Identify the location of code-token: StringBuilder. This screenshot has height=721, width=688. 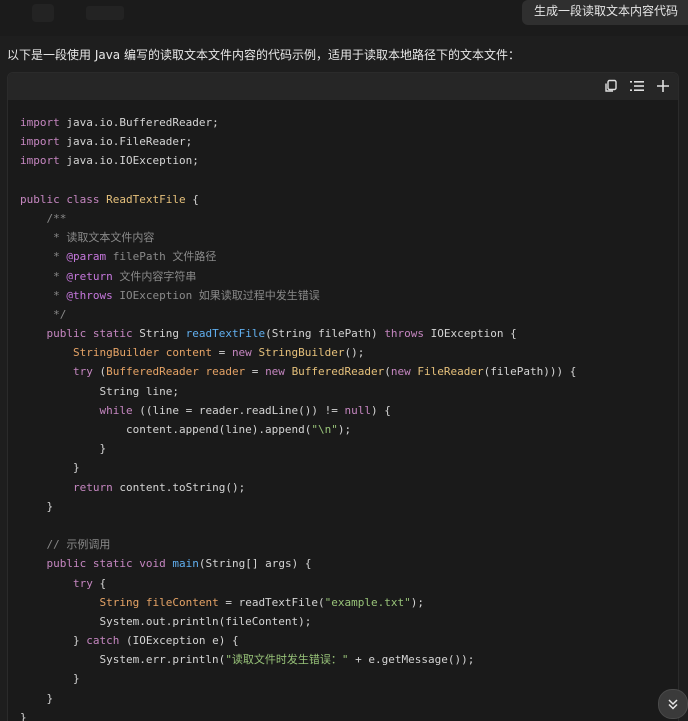
(301, 353).